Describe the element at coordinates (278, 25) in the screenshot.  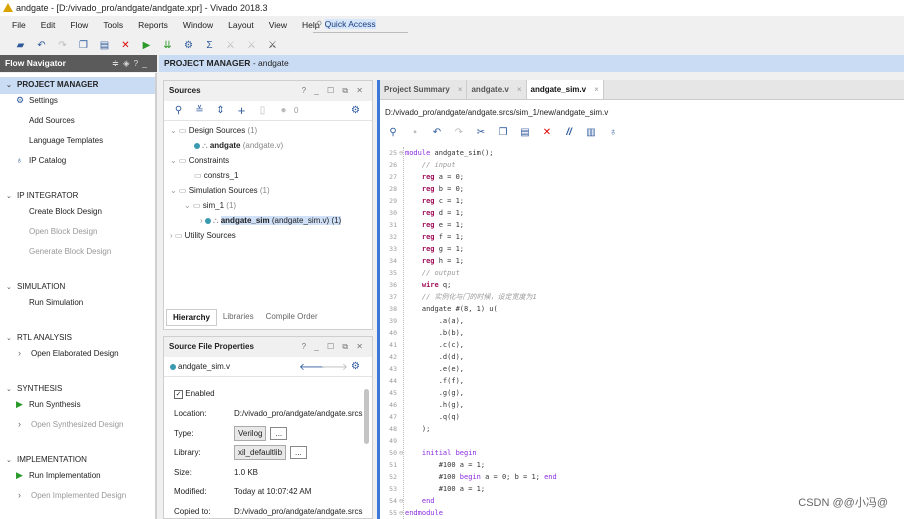
I see `menu-view: View` at that location.